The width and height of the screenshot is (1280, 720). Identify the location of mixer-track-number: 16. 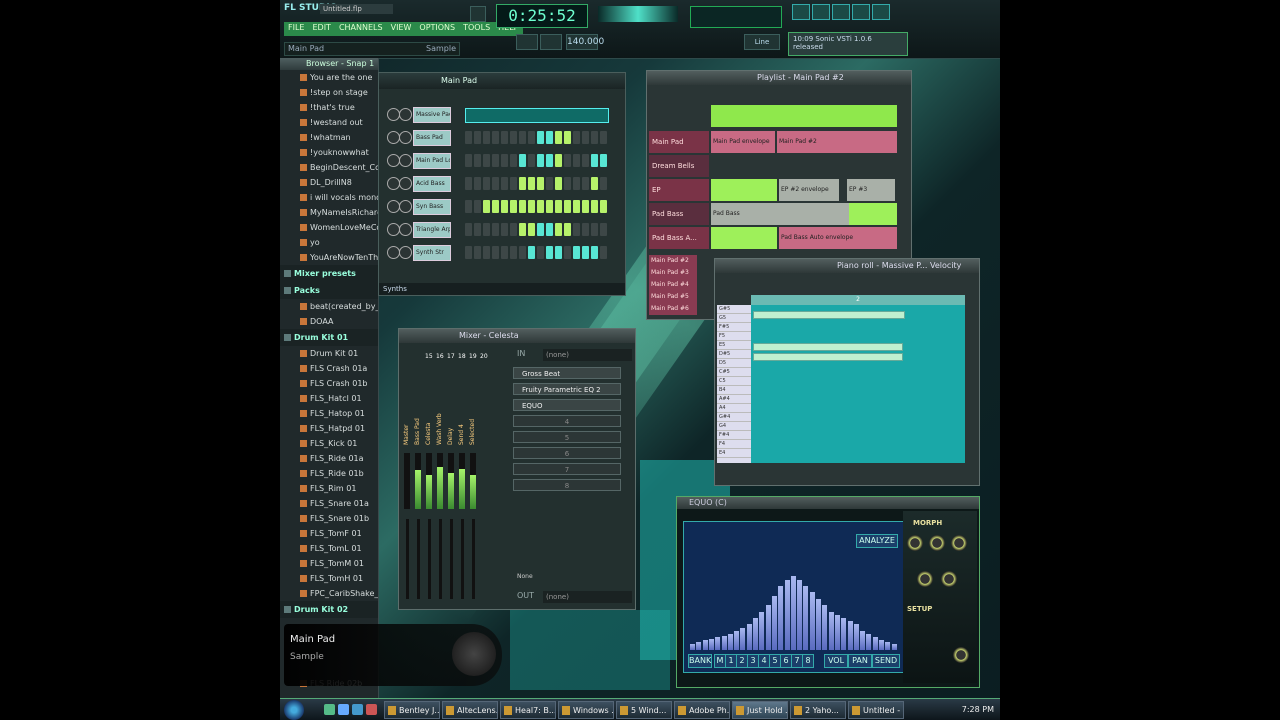
(440, 356).